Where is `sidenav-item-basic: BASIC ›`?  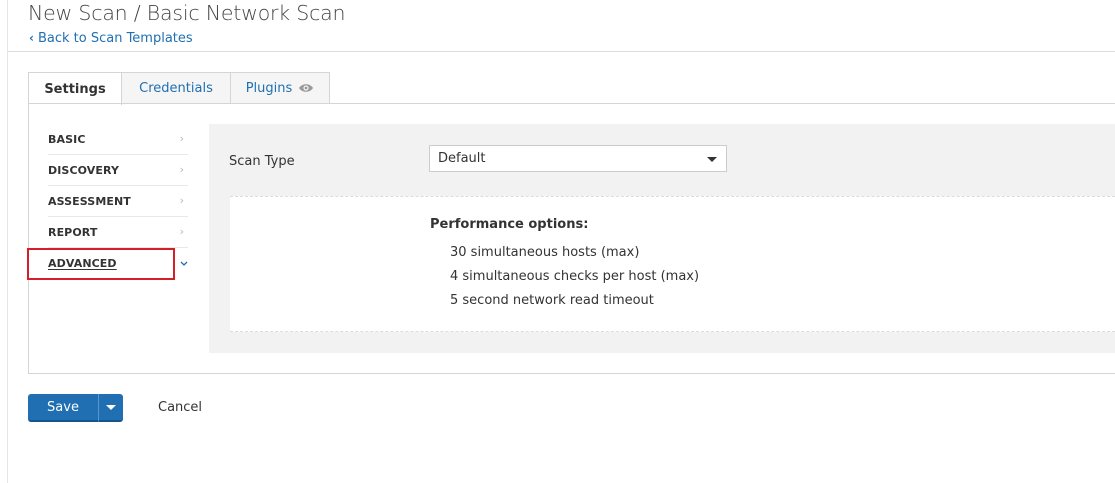
sidenav-item-basic: BASIC › is located at coordinates (118, 139).